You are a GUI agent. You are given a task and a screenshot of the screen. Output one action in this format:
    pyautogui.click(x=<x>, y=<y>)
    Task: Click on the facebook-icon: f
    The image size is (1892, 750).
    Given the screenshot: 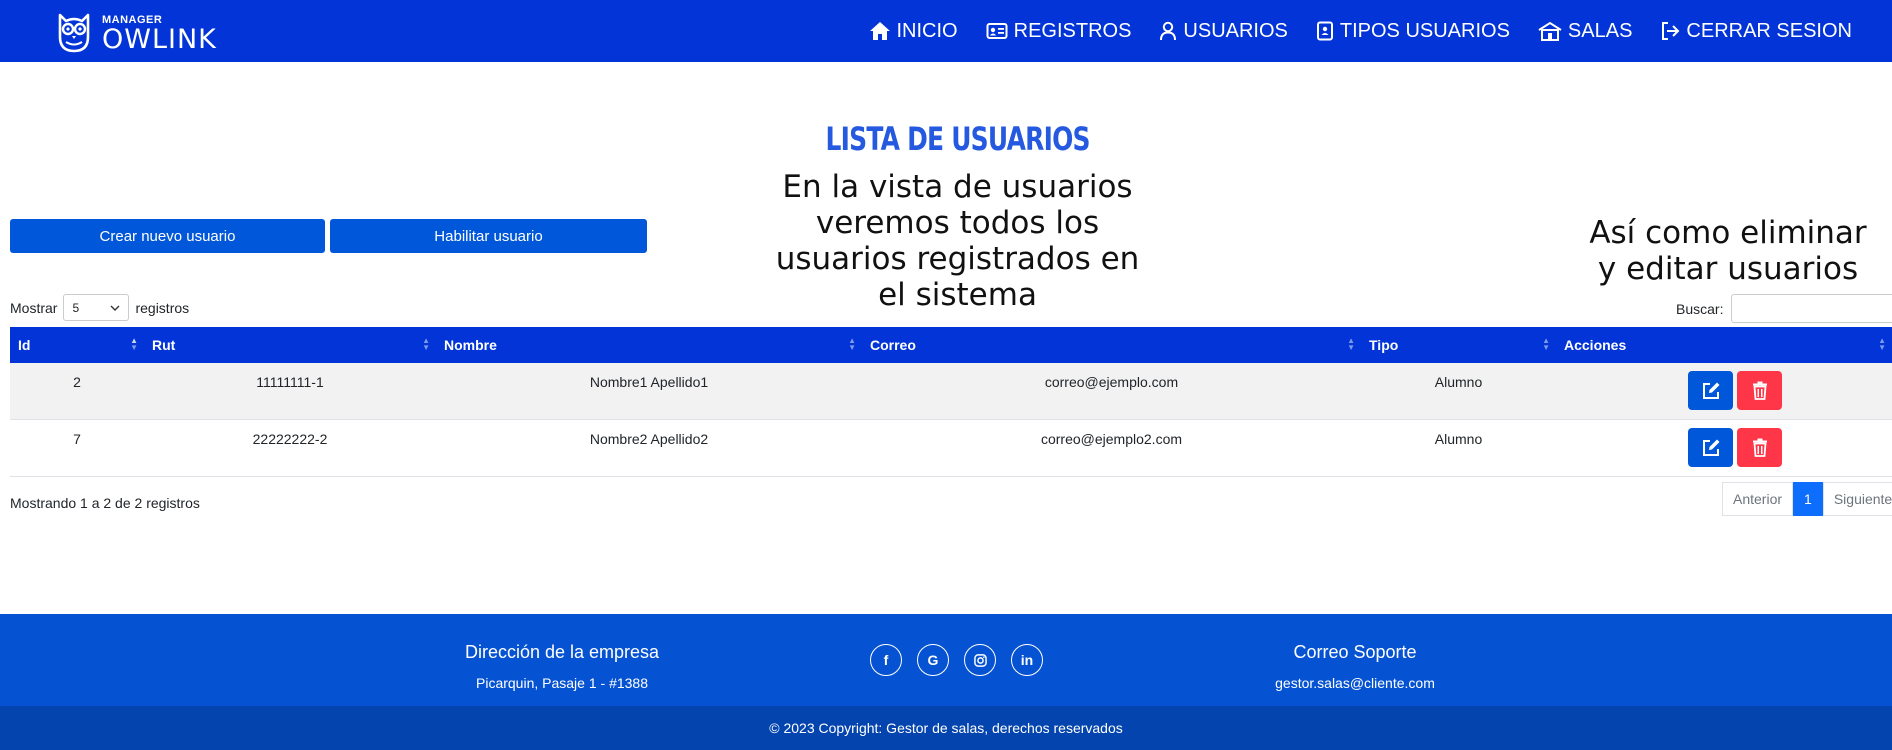 What is the action you would take?
    pyautogui.click(x=886, y=660)
    